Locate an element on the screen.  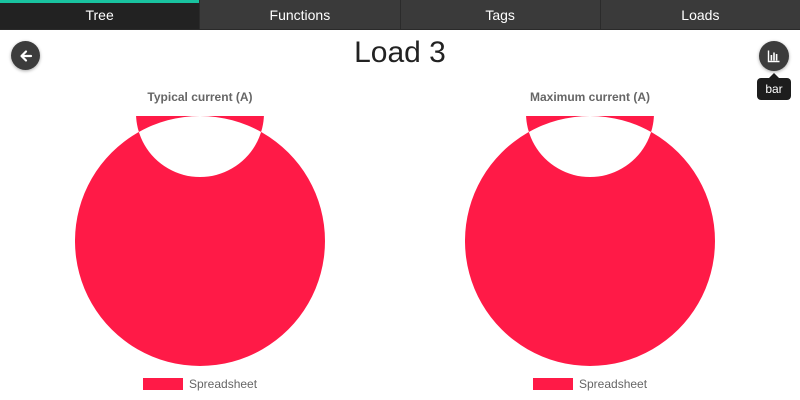
tab-functions: Functions is located at coordinates (300, 14).